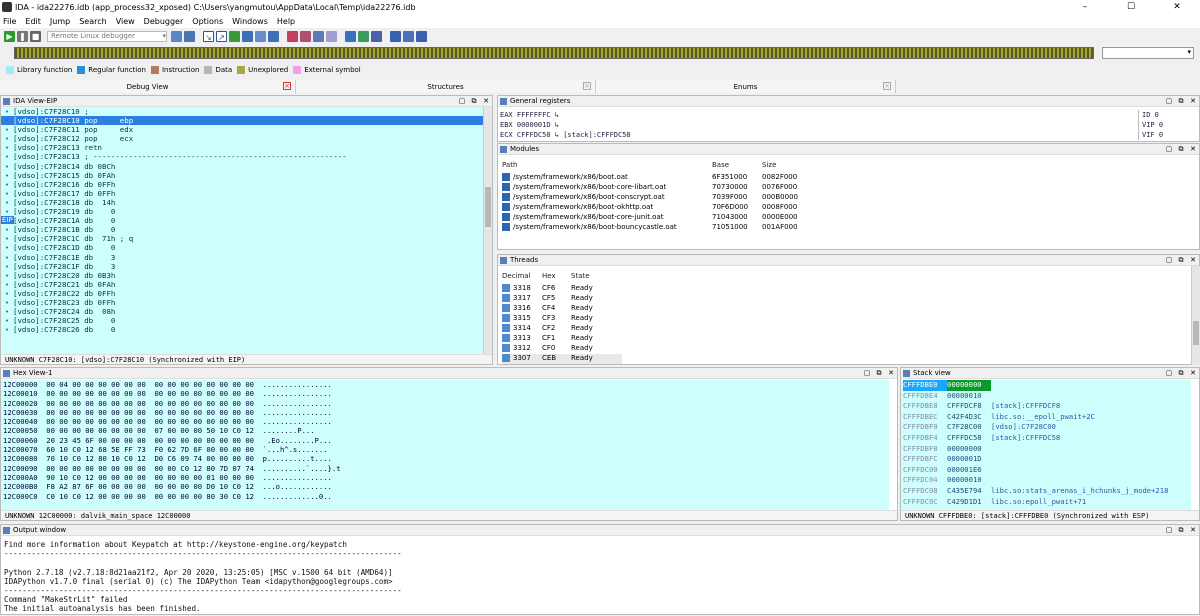 The image size is (1200, 616). What do you see at coordinates (243, 166) in the screenshot?
I see `disassembly-line: • [vdso]:C7F28C14 db 0BCh` at bounding box center [243, 166].